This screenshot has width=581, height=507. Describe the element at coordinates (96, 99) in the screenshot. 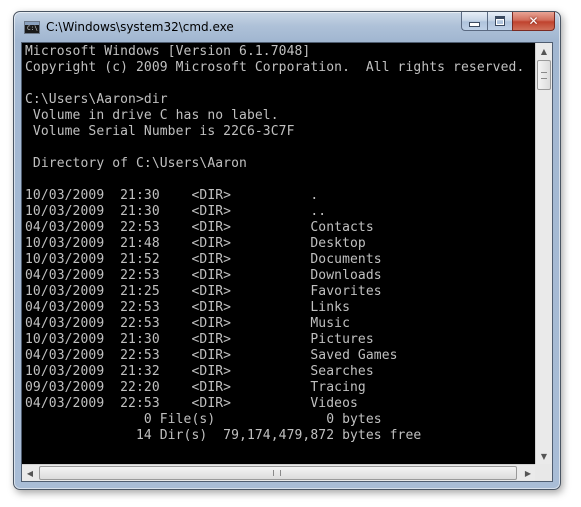

I see `console-line: C:\Users\Aaron>dir` at that location.